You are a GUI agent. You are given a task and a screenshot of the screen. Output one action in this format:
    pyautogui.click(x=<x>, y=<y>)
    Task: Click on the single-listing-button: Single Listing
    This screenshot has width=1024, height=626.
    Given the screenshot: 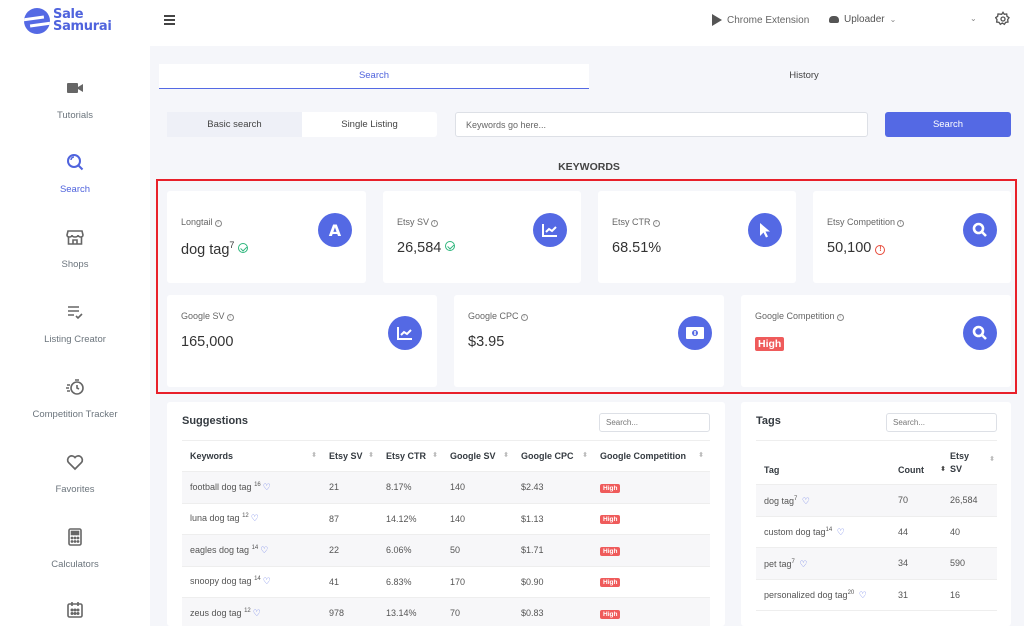 What is the action you would take?
    pyautogui.click(x=369, y=124)
    